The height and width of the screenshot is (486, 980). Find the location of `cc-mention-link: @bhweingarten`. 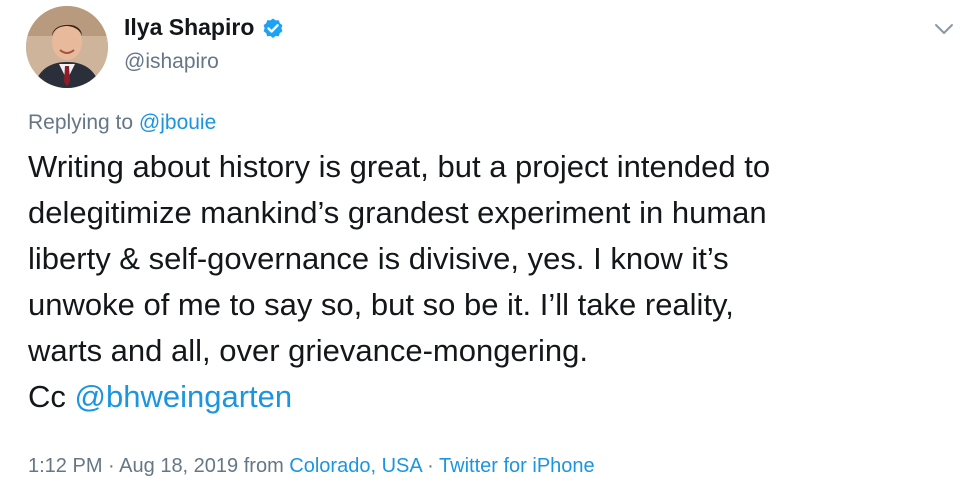

cc-mention-link: @bhweingarten is located at coordinates (184, 396).